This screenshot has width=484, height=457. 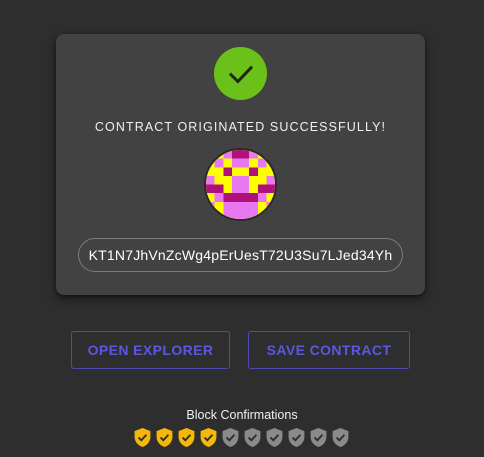 I want to click on open-explorer-button: OPEN EXPLORER, so click(x=150, y=350).